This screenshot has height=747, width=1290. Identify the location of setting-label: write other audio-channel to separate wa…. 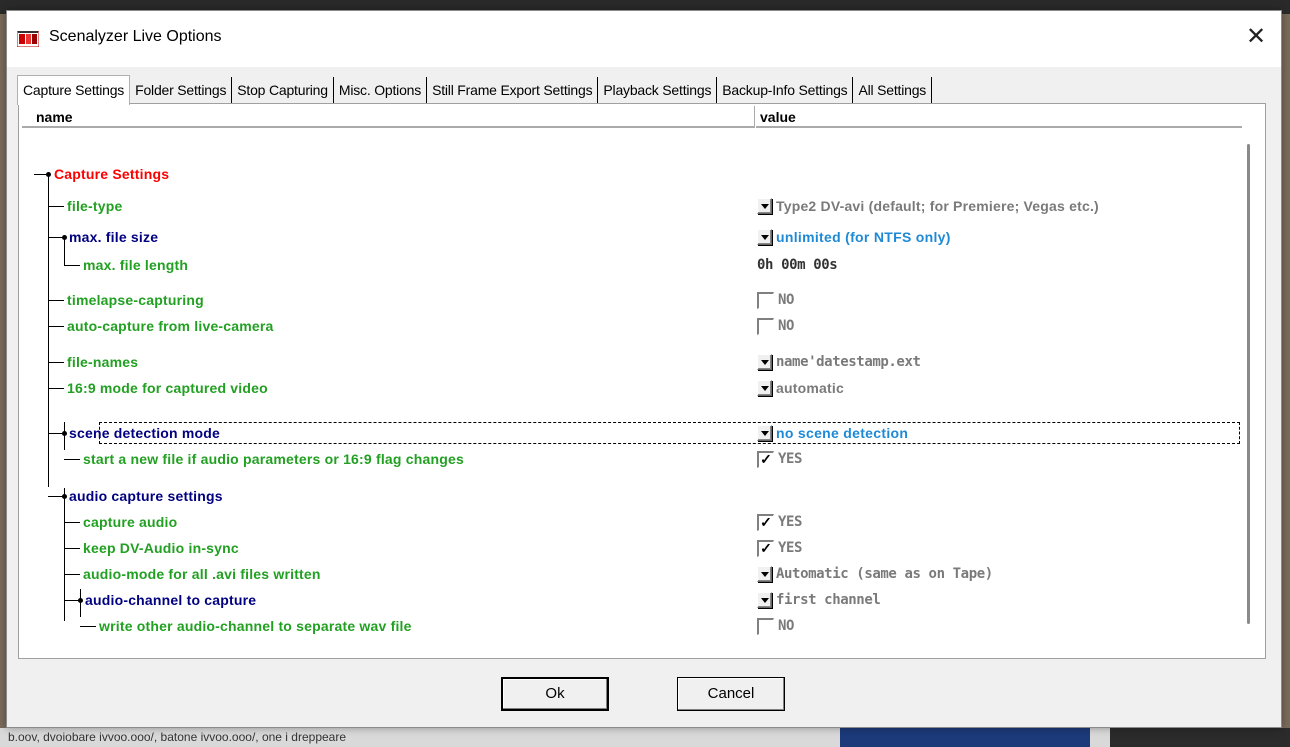
(255, 626).